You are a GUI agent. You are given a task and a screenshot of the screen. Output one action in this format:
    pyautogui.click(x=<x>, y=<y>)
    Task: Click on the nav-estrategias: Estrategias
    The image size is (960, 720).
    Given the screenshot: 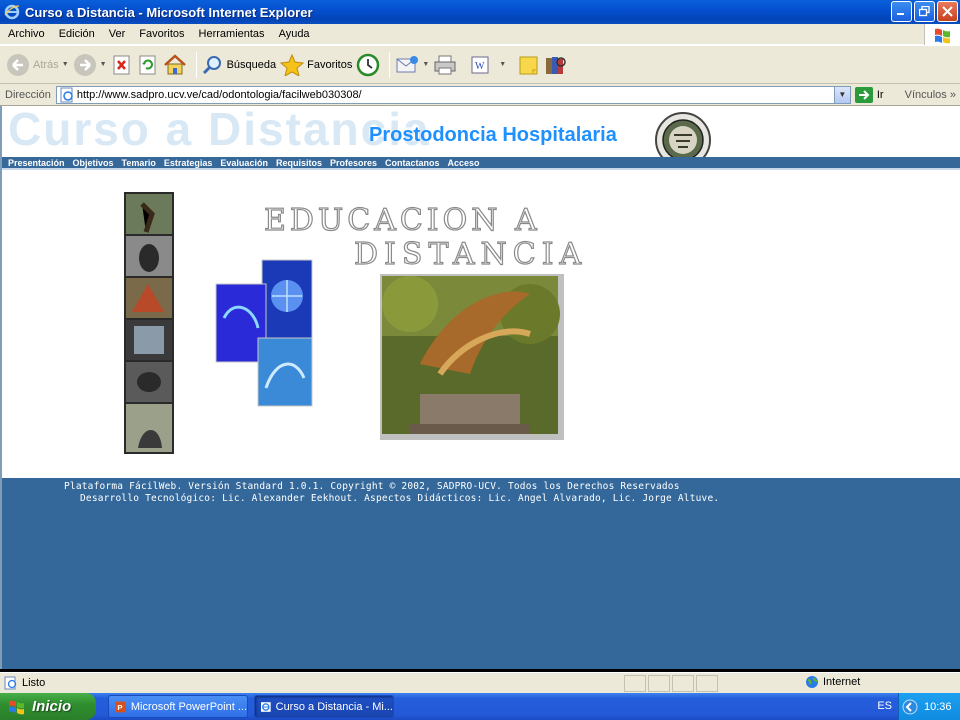 What is the action you would take?
    pyautogui.click(x=188, y=163)
    